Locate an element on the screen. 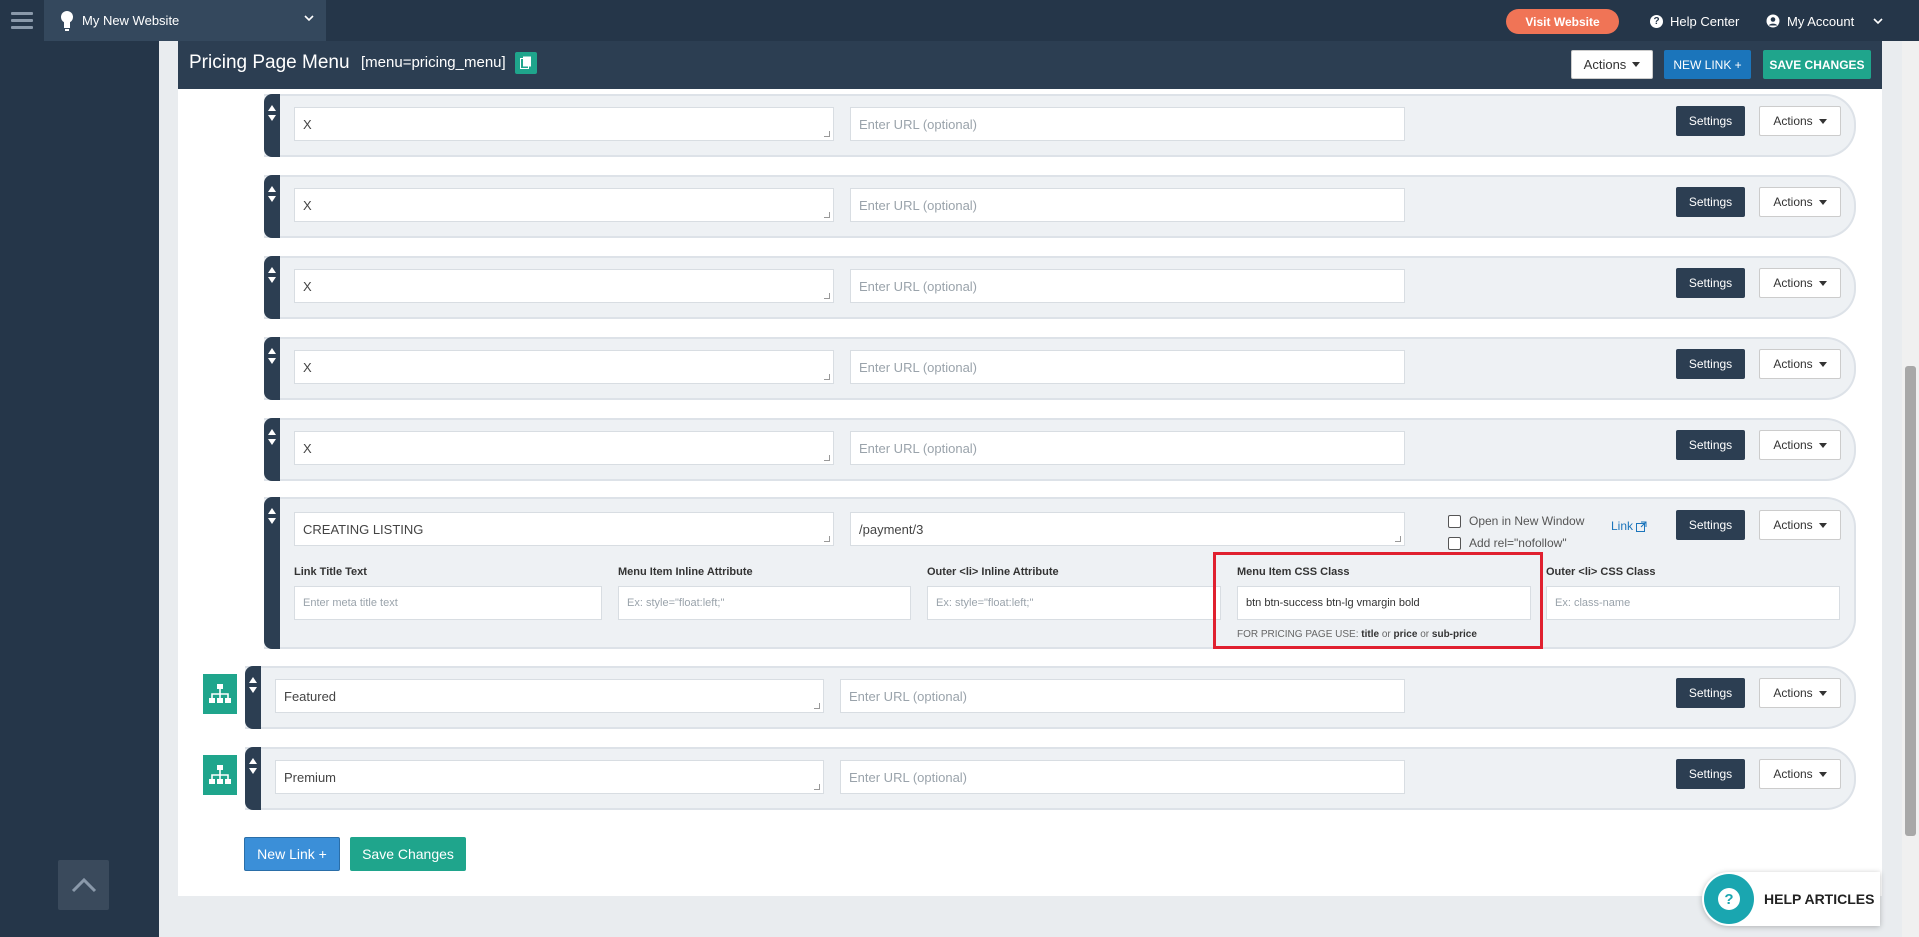 This screenshot has height=937, width=1919. my-account-menu: My Account is located at coordinates (1824, 21).